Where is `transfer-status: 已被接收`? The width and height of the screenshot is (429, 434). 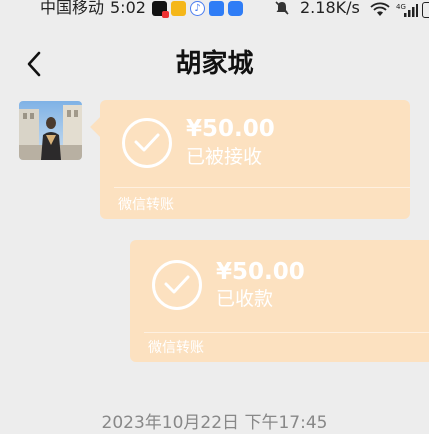
transfer-status: 已被接收 is located at coordinates (224, 157).